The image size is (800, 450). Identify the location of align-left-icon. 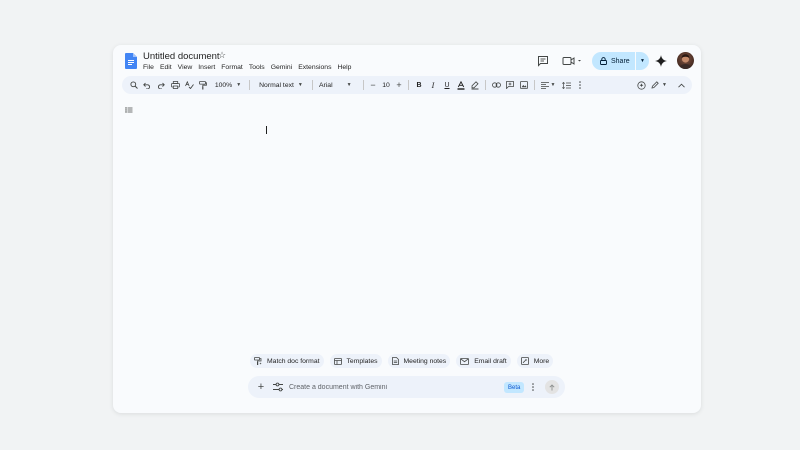
(544, 85).